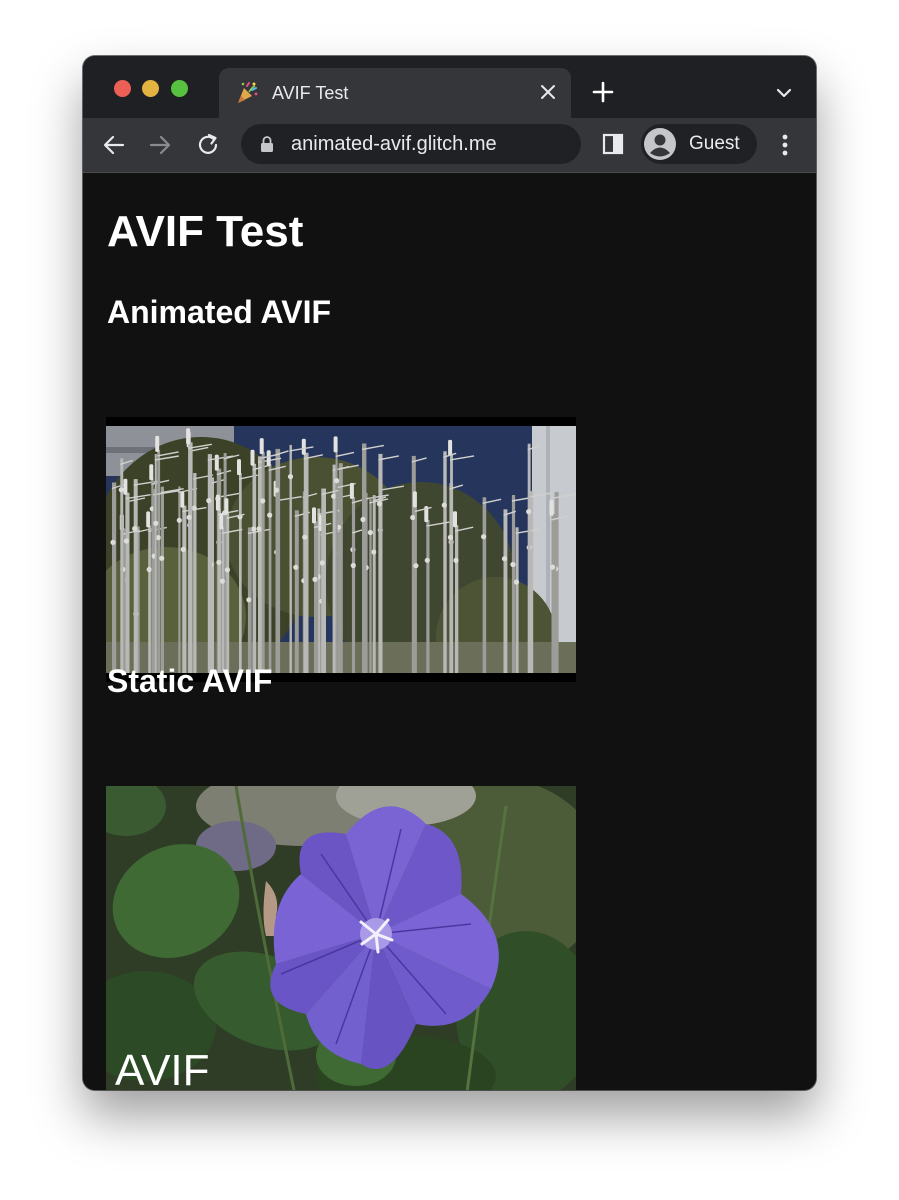 The width and height of the screenshot is (899, 1200). What do you see at coordinates (150, 88) in the screenshot?
I see `minimize-window-button` at bounding box center [150, 88].